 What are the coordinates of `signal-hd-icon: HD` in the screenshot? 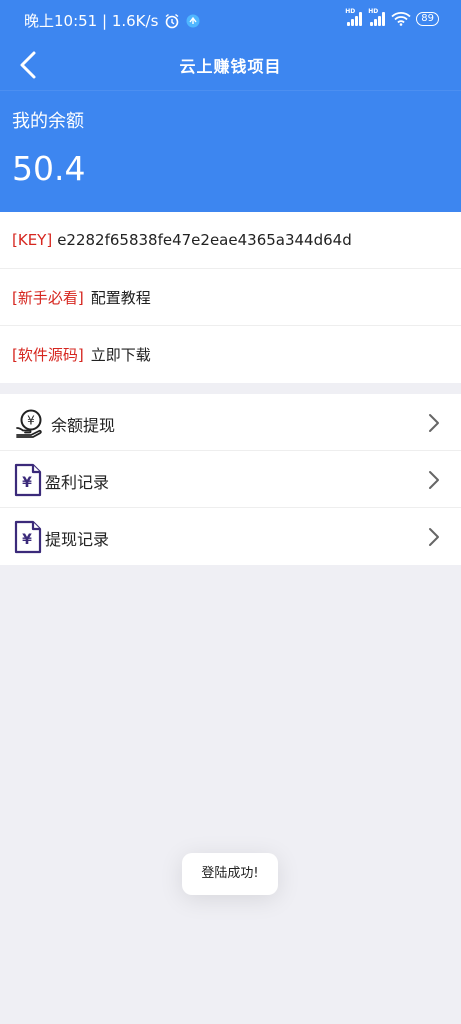 It's located at (354, 17).